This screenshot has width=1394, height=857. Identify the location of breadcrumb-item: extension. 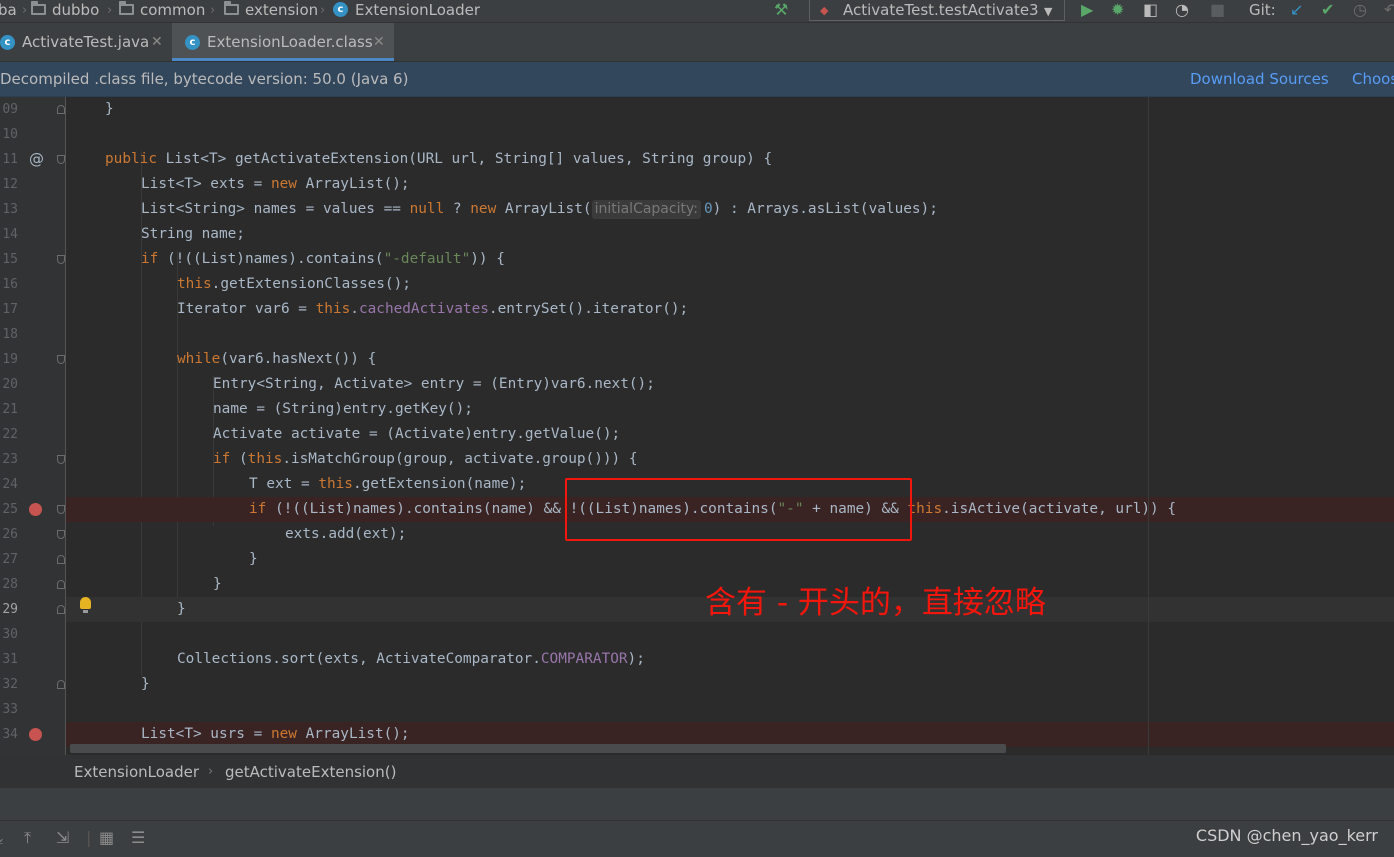
(281, 11).